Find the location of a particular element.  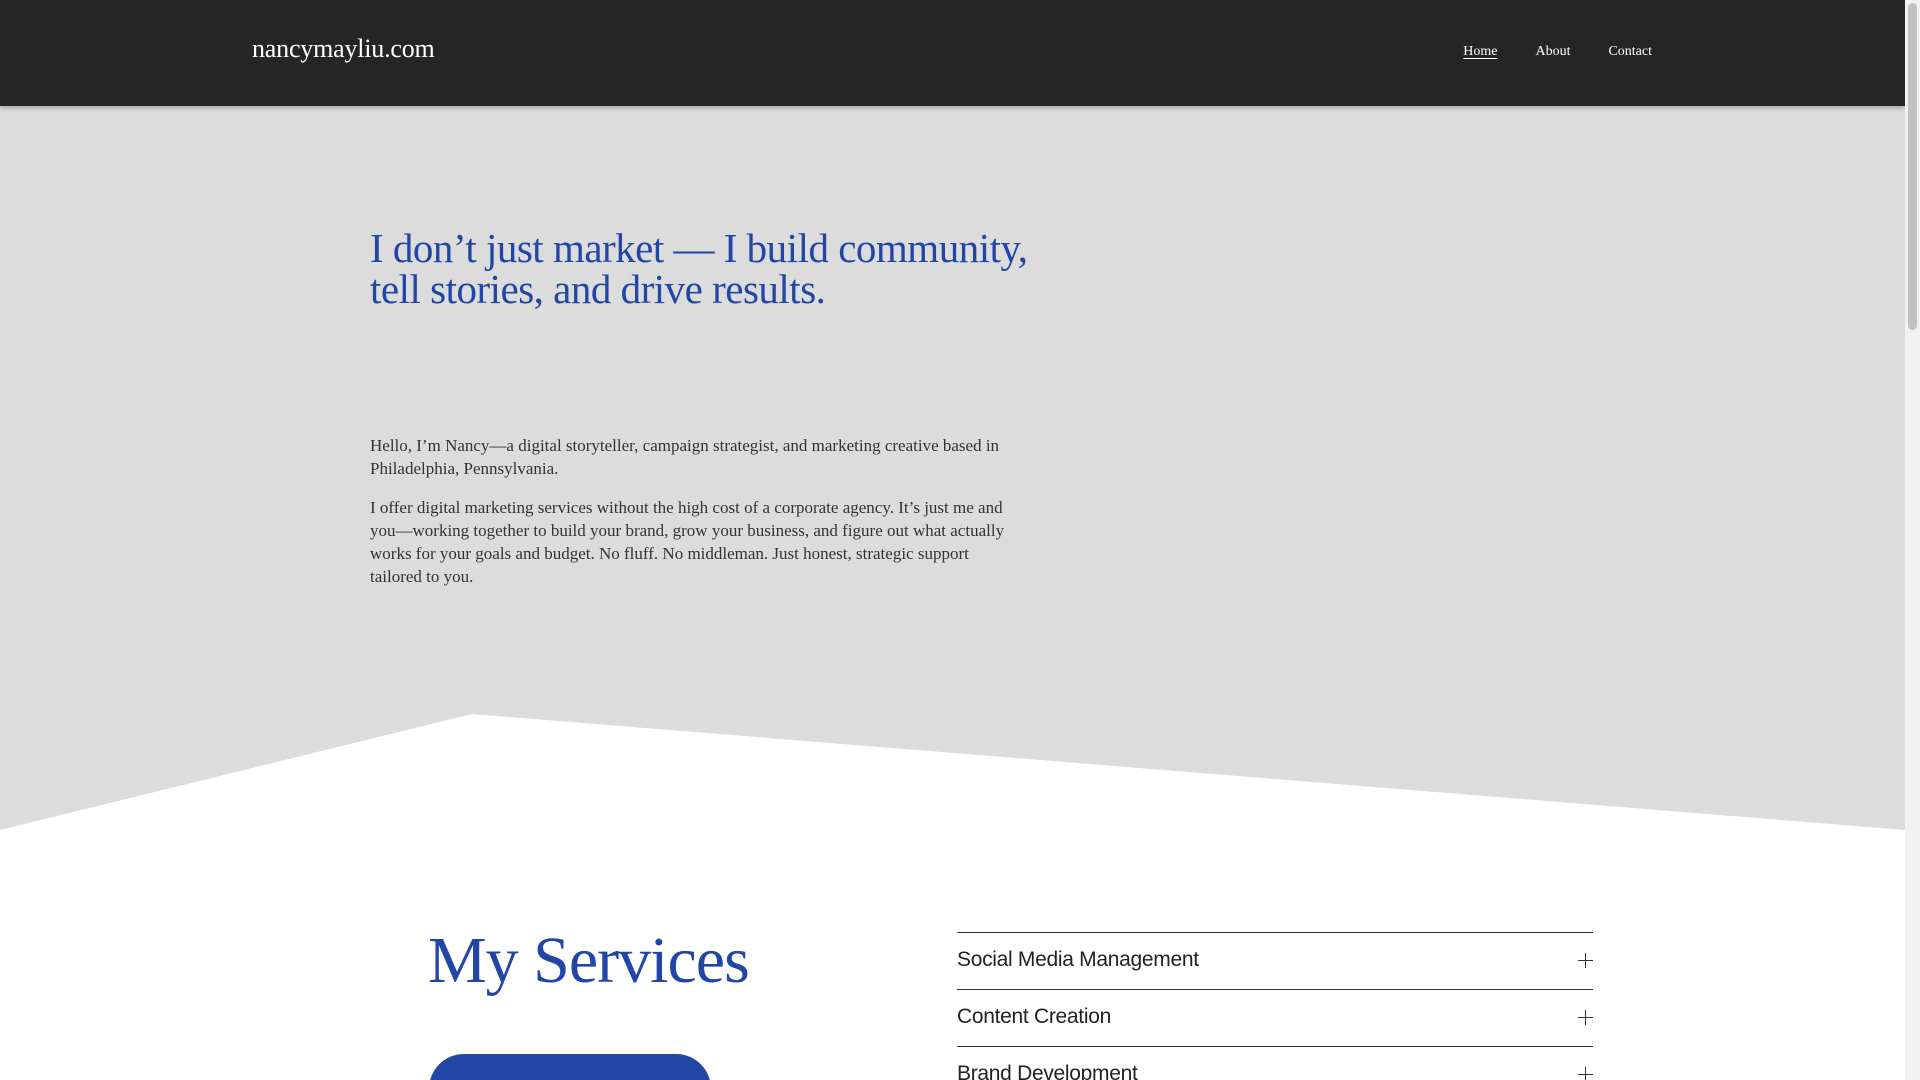

section-divider-shape is located at coordinates (952, 765).